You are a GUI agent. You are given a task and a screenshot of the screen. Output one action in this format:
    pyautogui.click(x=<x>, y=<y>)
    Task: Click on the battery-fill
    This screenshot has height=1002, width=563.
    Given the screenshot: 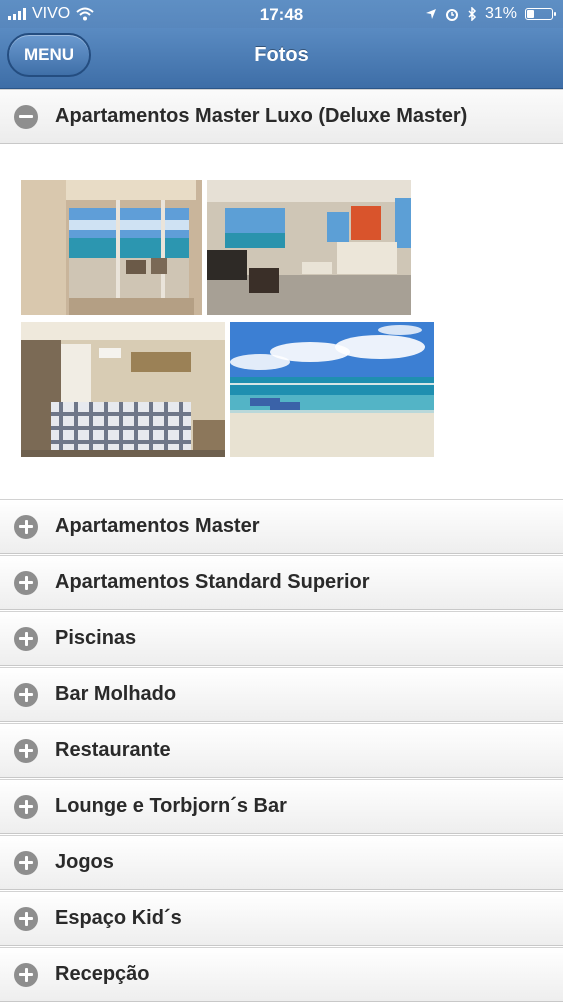 What is the action you would take?
    pyautogui.click(x=530, y=14)
    